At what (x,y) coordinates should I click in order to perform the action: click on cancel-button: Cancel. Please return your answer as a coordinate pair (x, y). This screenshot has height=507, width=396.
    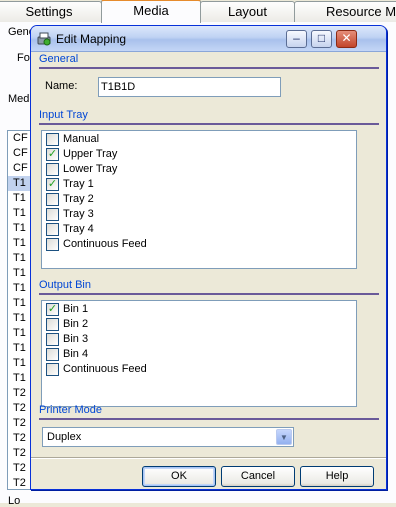
    Looking at the image, I should click on (258, 476).